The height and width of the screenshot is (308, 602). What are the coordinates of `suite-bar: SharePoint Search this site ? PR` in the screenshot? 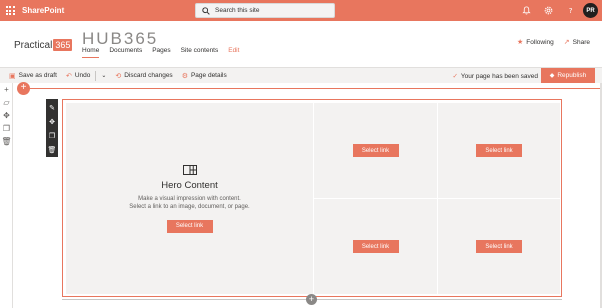 It's located at (301, 10).